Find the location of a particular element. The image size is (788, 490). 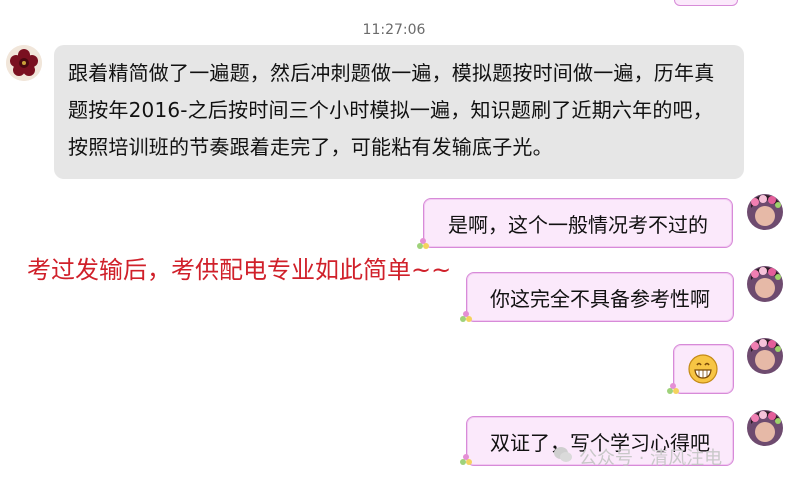

sent-message-bubble: 你这完全不具备参考性啊 is located at coordinates (600, 297).